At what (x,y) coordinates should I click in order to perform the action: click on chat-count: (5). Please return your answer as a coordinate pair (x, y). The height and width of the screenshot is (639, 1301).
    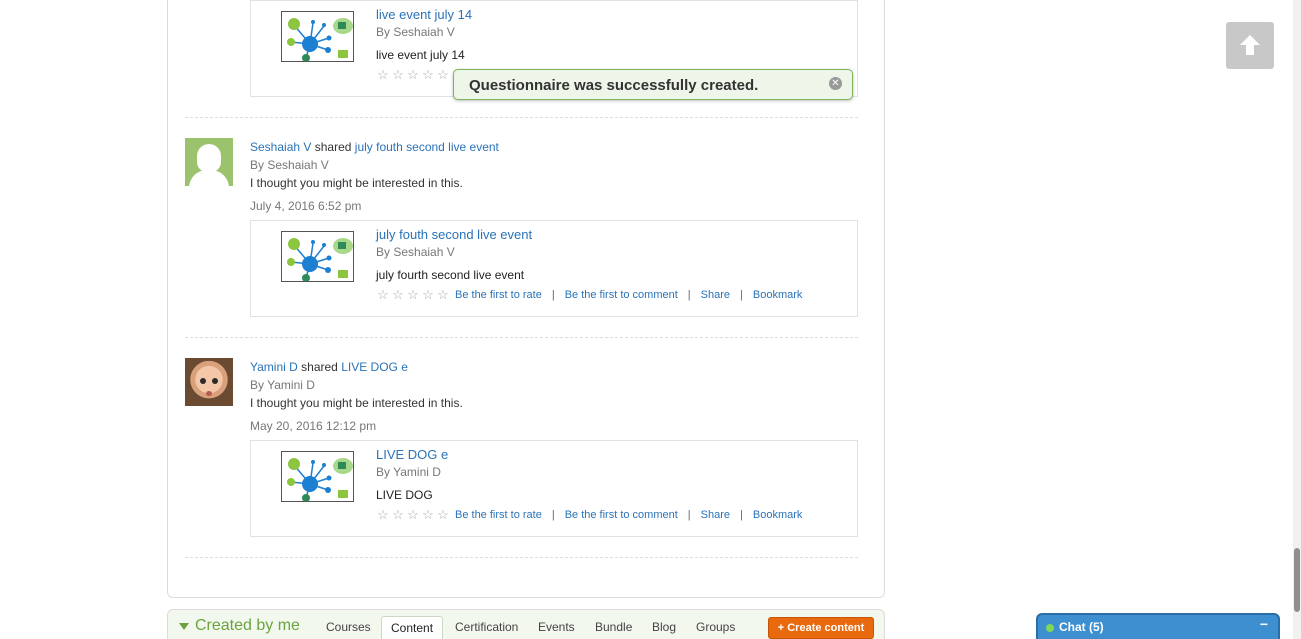
    Looking at the image, I should click on (1096, 627).